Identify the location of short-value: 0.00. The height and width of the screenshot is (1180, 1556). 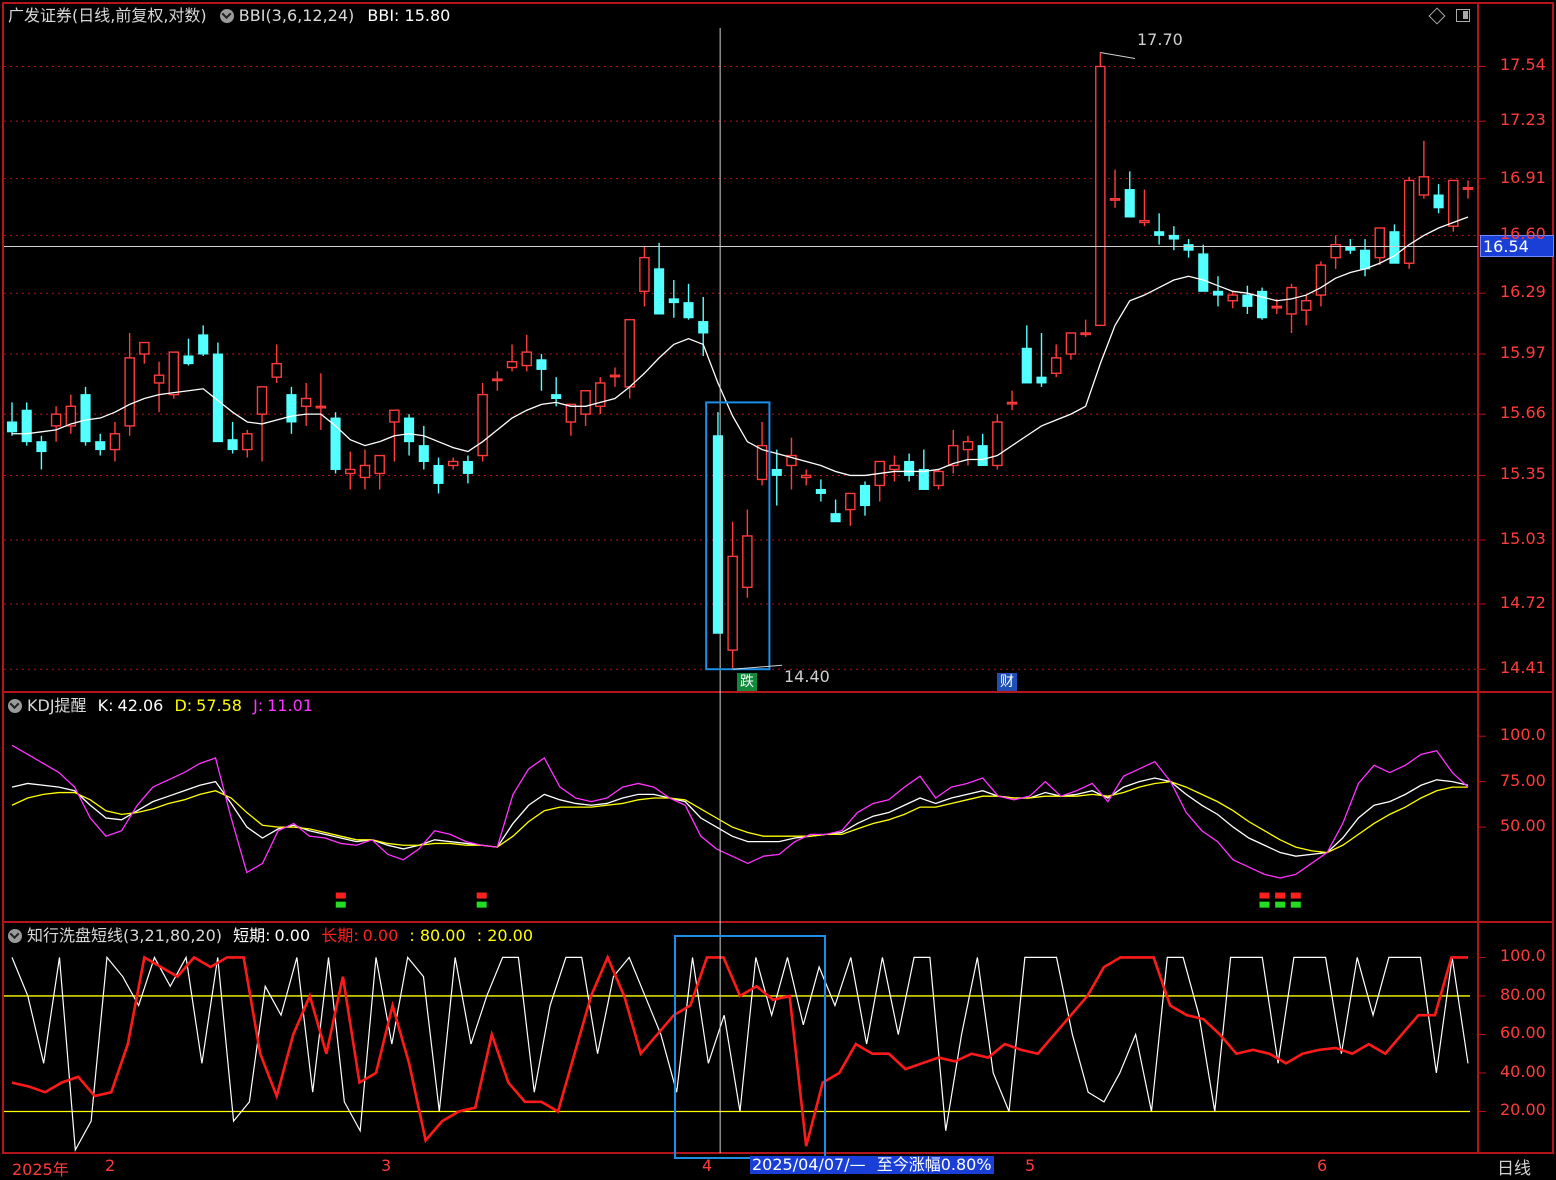
(292, 935).